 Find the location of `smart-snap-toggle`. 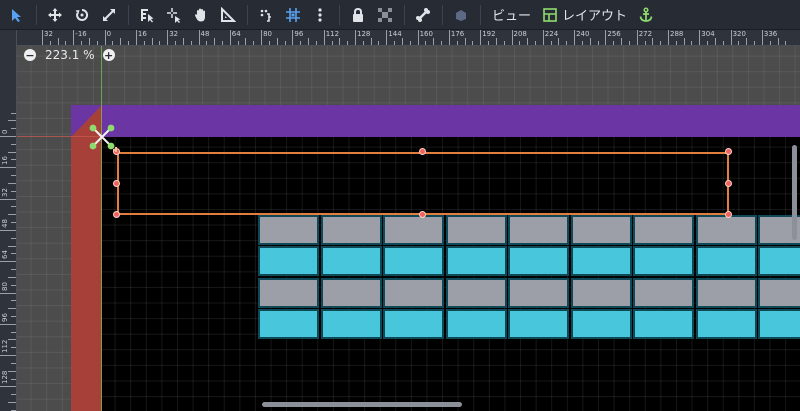

smart-snap-toggle is located at coordinates (266, 15).